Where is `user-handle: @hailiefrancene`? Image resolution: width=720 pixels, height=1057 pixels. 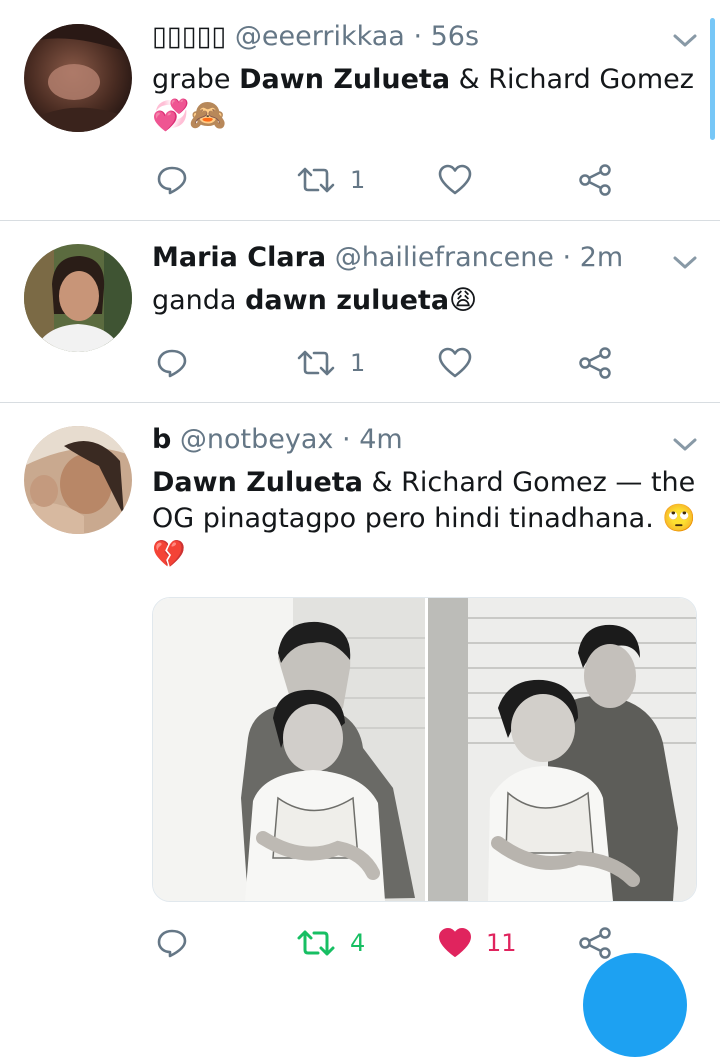
user-handle: @hailiefrancene is located at coordinates (444, 257).